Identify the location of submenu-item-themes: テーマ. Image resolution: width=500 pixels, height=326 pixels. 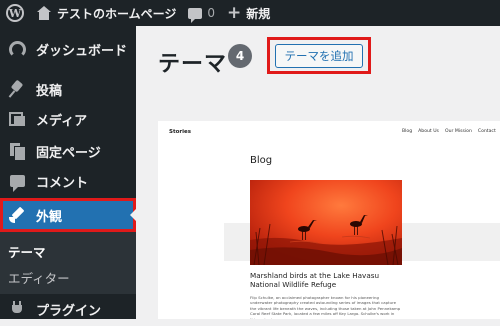
(27, 251).